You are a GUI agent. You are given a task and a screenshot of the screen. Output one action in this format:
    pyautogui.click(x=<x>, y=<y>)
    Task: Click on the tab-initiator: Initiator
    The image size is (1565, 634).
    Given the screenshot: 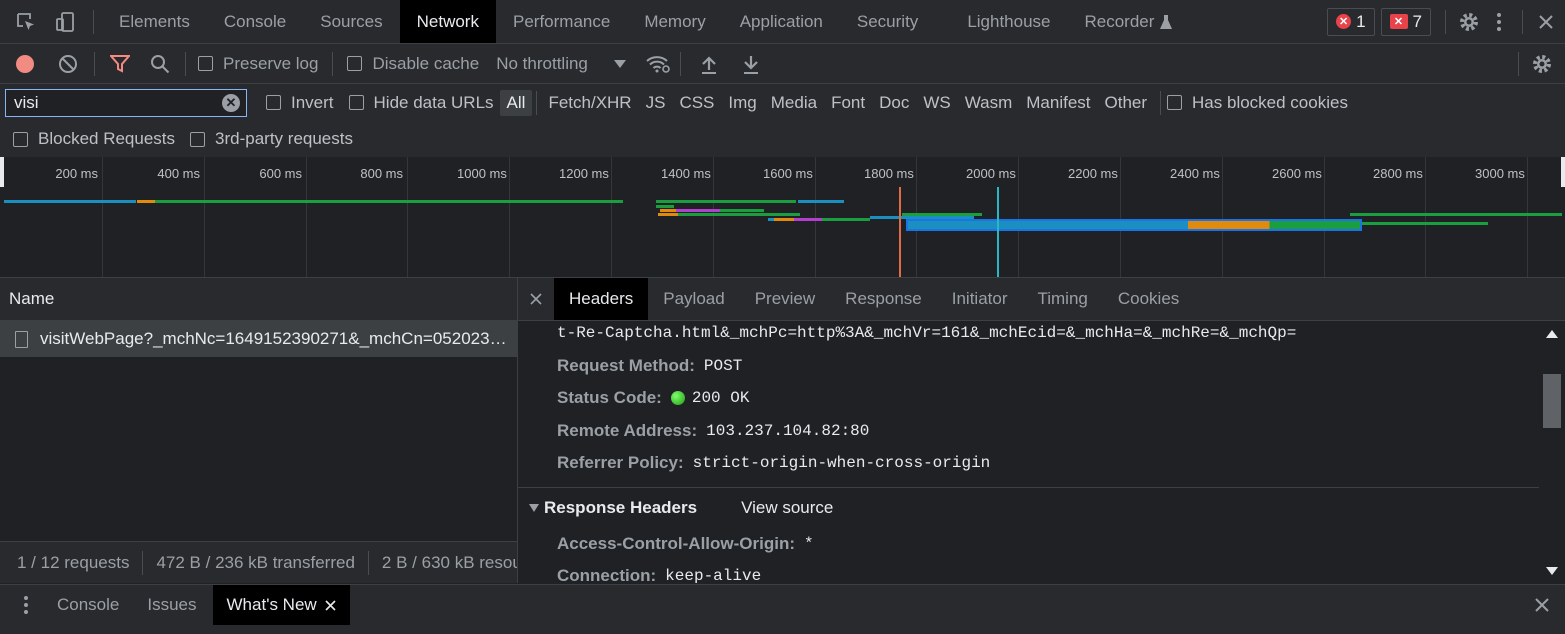 What is the action you would take?
    pyautogui.click(x=980, y=299)
    